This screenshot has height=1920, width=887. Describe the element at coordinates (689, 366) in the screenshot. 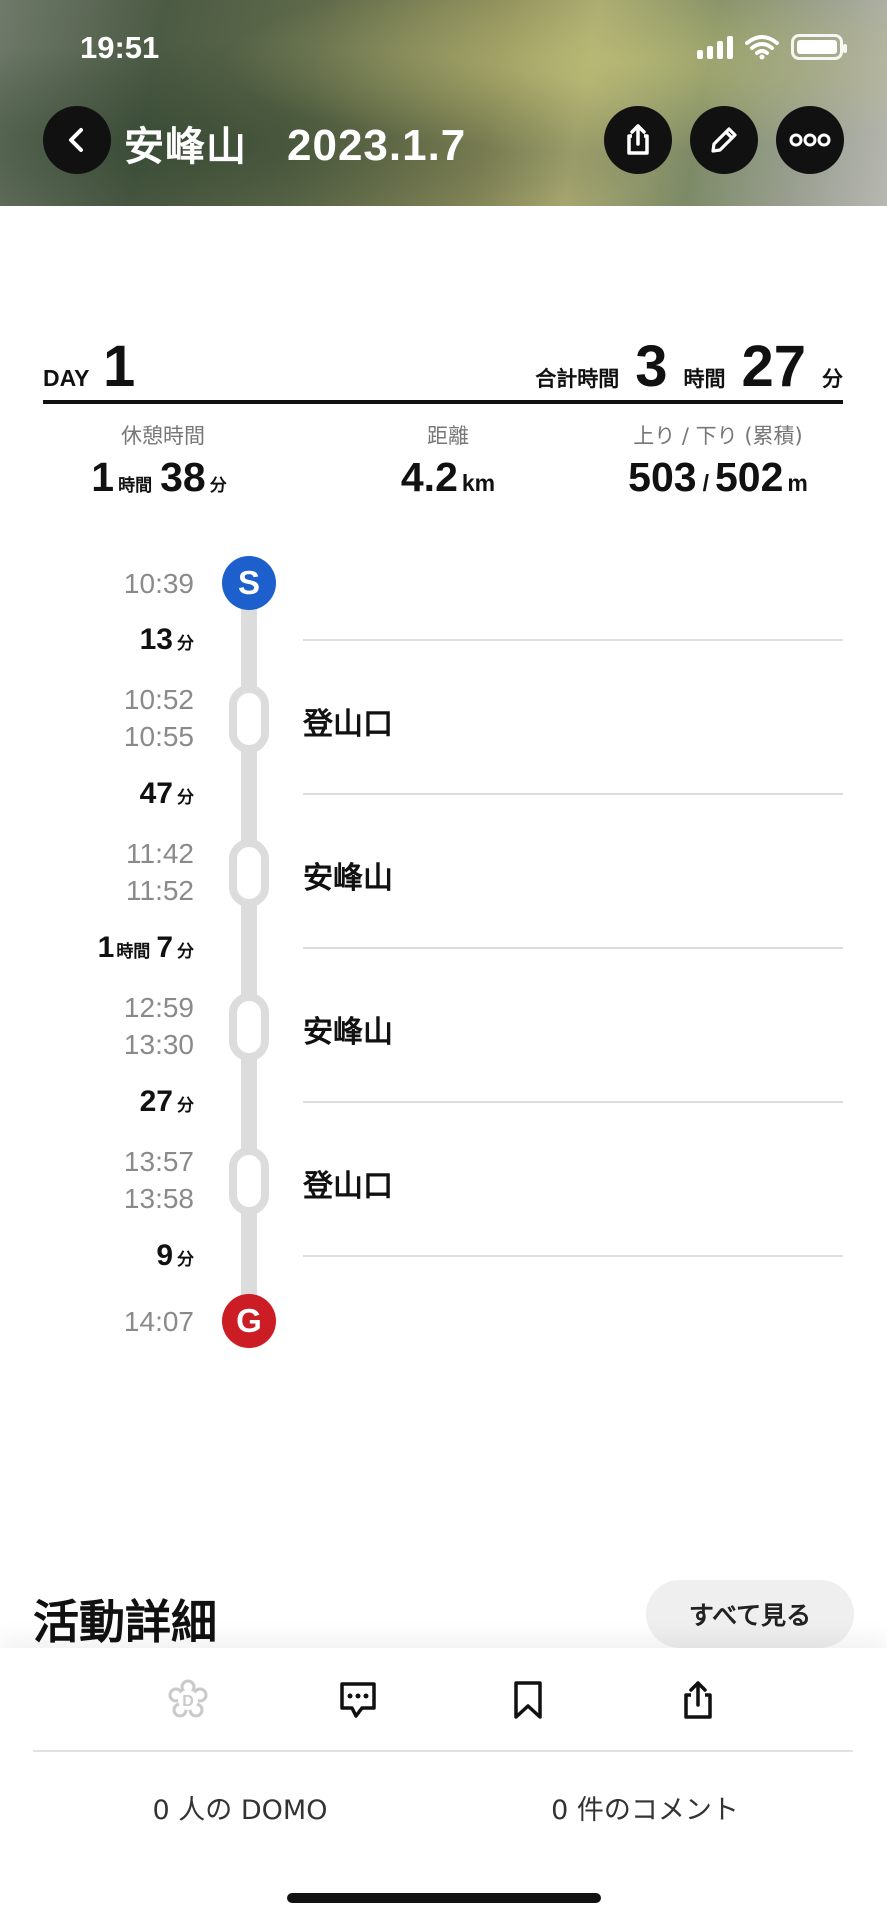

I see `total-time: 合計時間 3 時間 27 分` at that location.